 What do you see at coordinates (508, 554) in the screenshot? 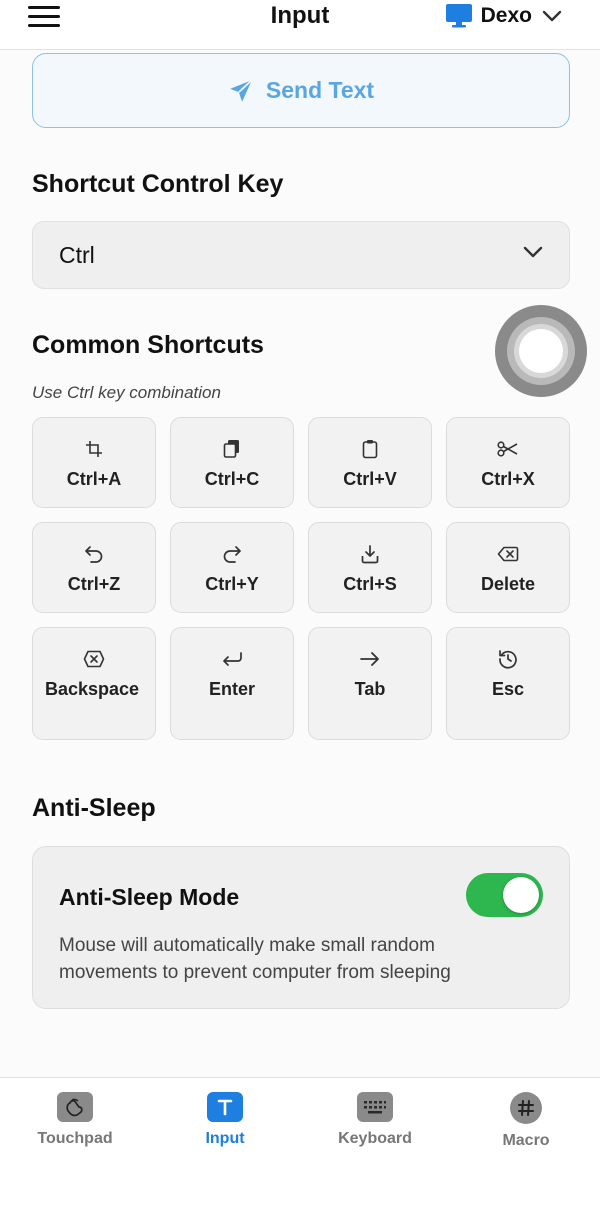
I see `delete-icon` at bounding box center [508, 554].